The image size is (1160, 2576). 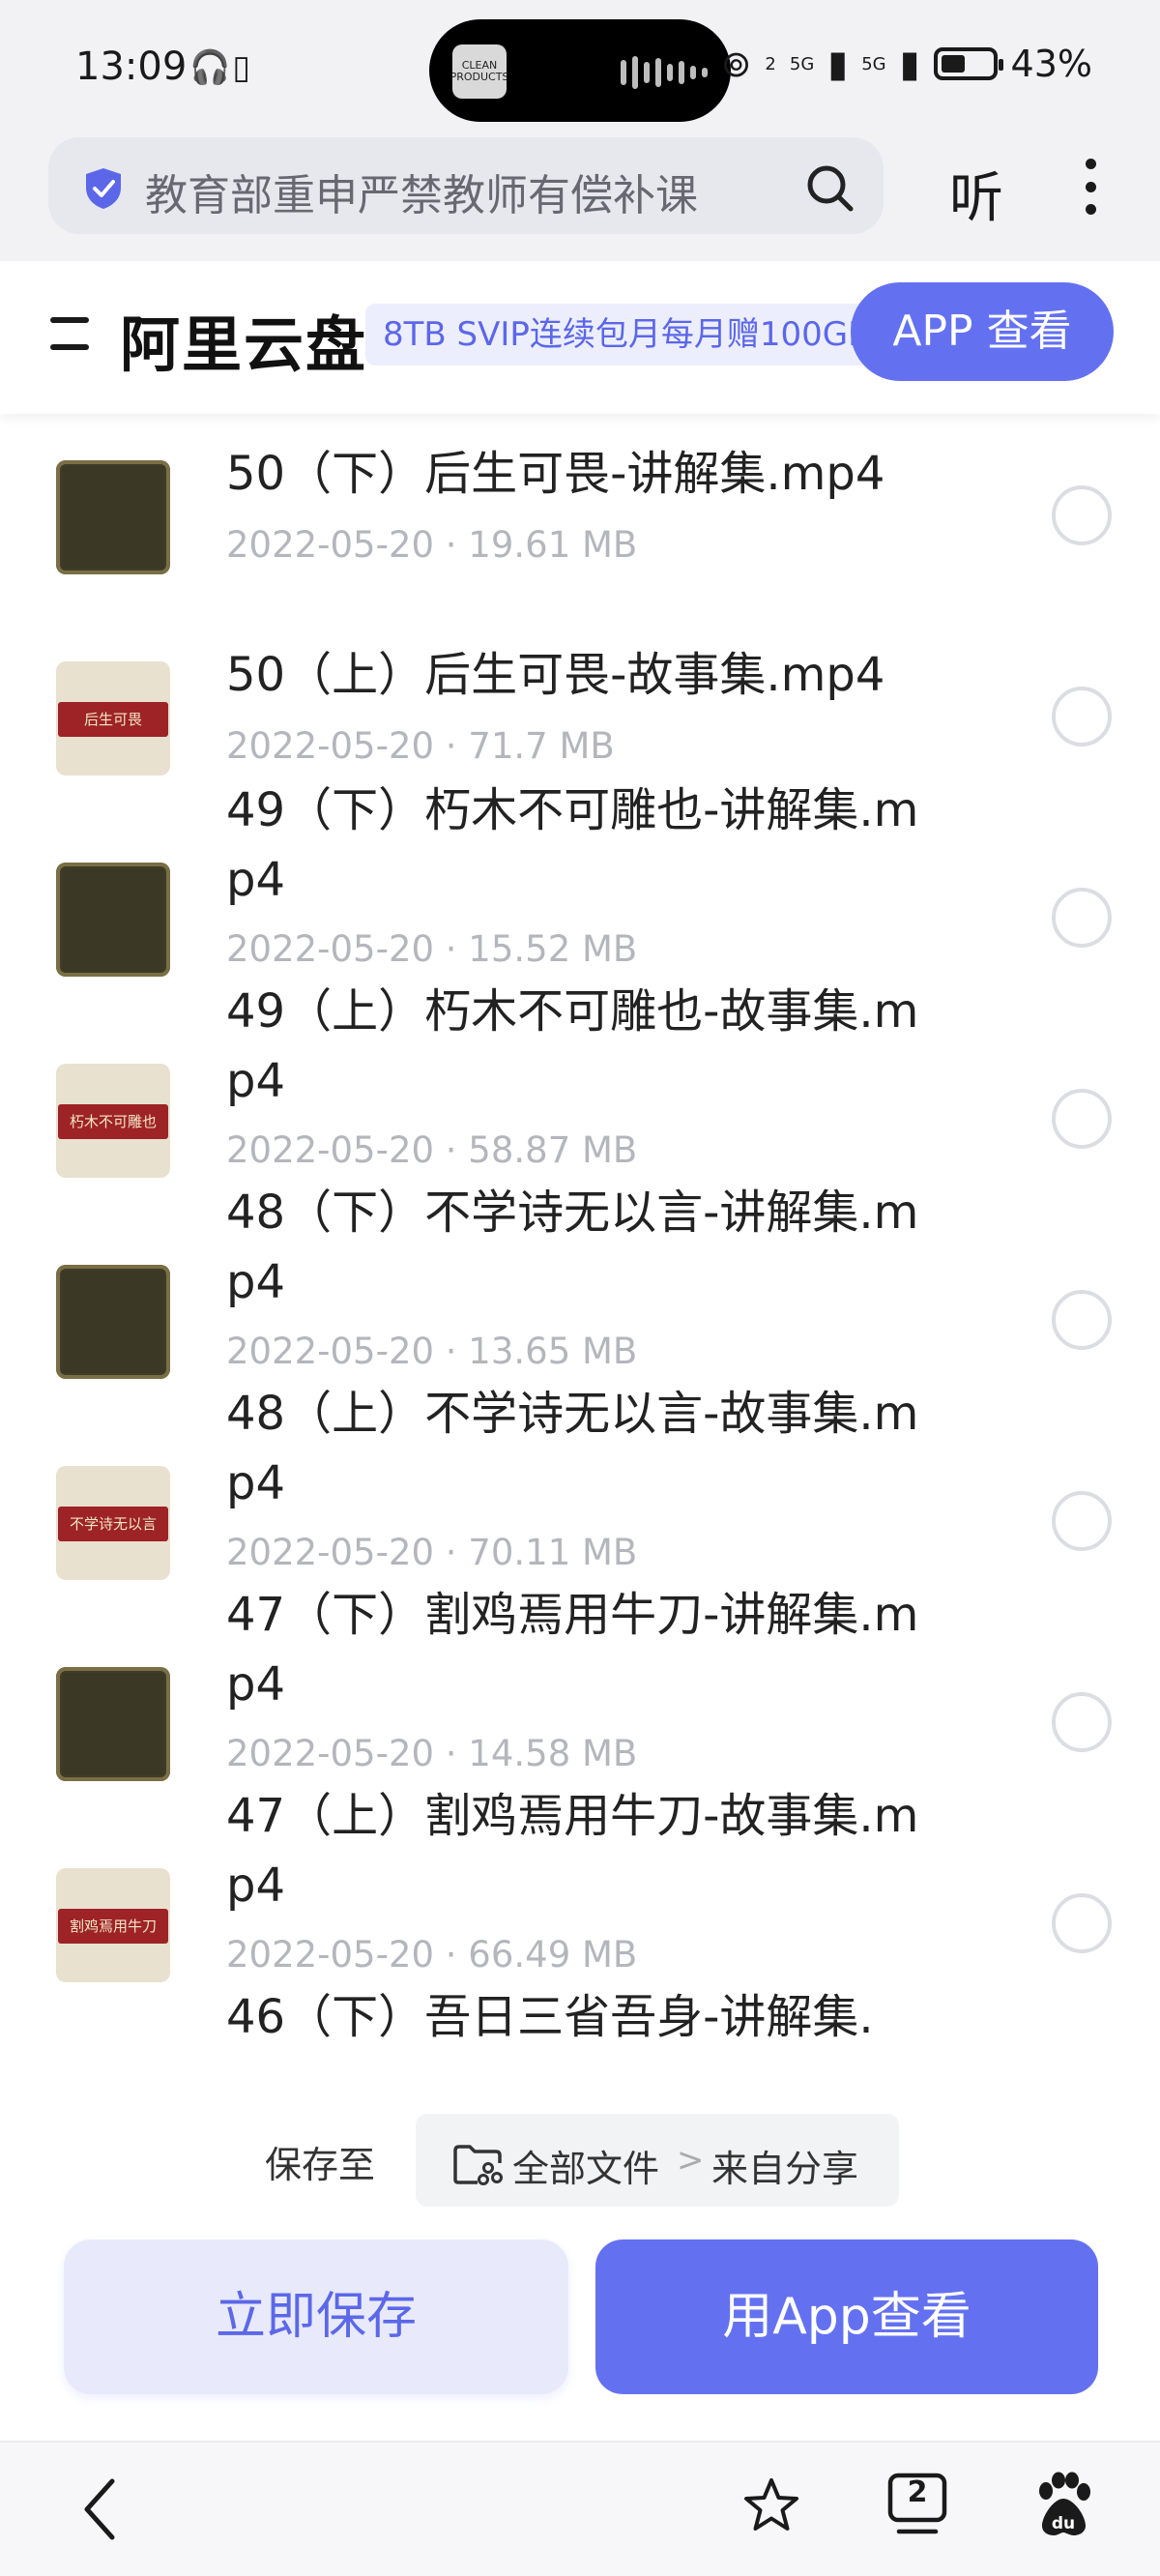 What do you see at coordinates (69, 333) in the screenshot?
I see `menu-icon` at bounding box center [69, 333].